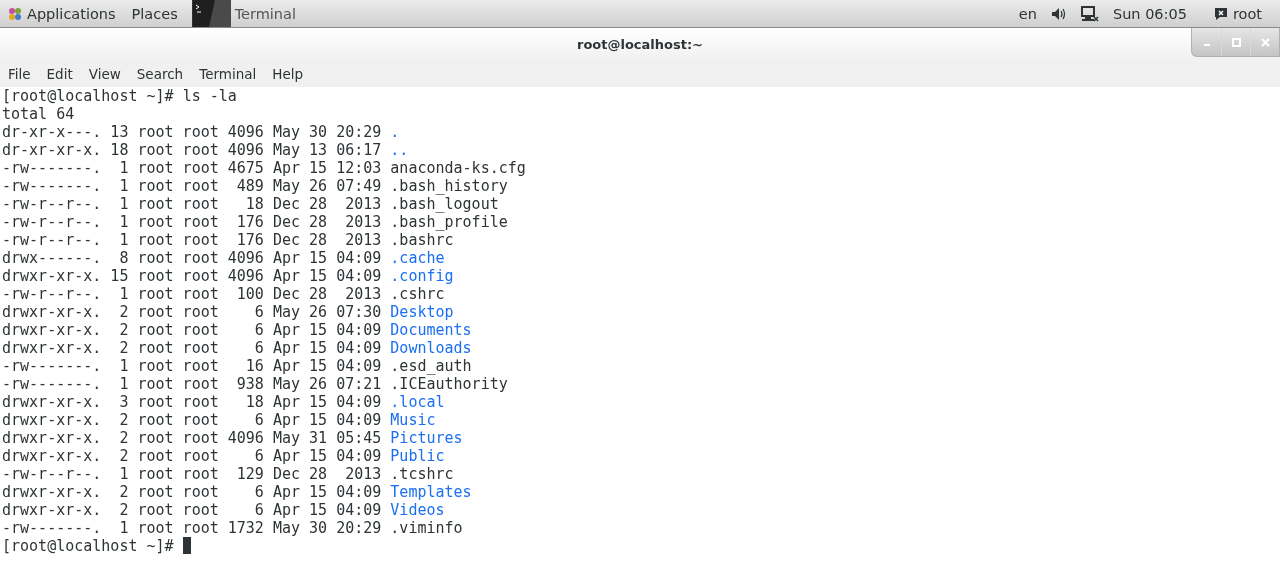 Image resolution: width=1280 pixels, height=571 pixels. What do you see at coordinates (449, 384) in the screenshot?
I see `file-name: .ICEauthority` at bounding box center [449, 384].